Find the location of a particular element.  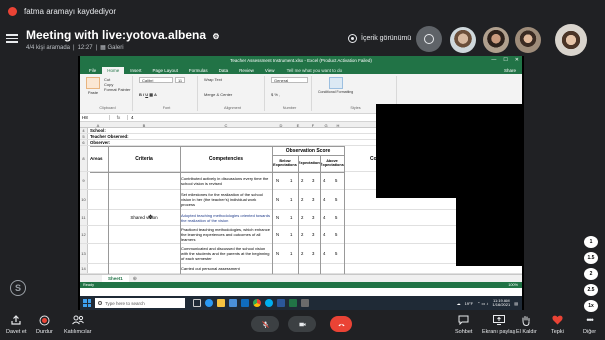

speed-button: 1 is located at coordinates (591, 242).